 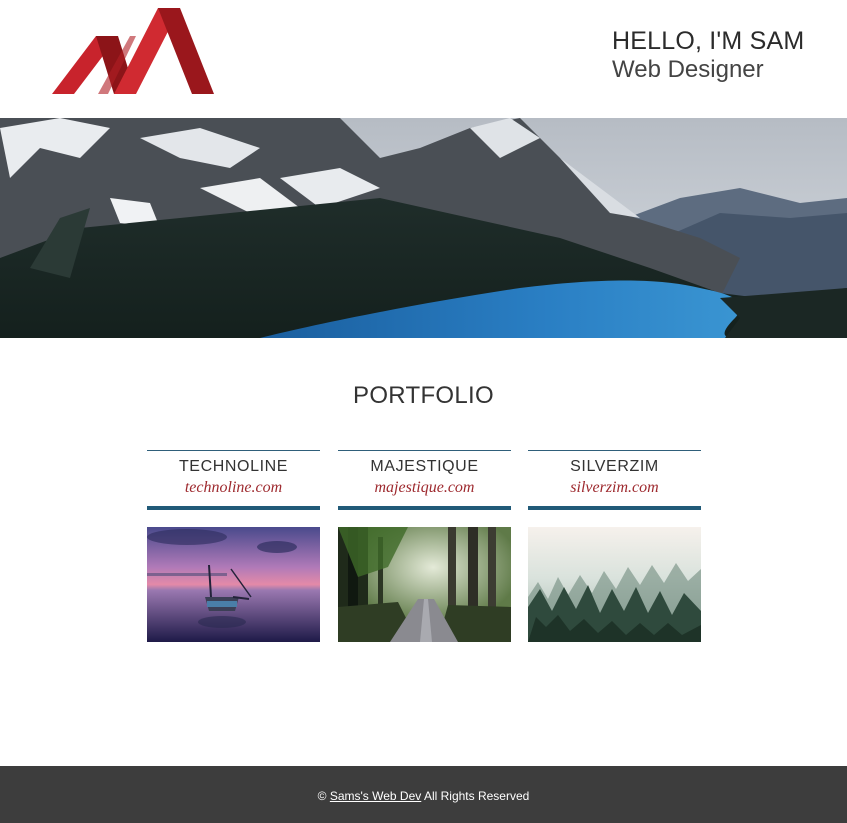 What do you see at coordinates (424, 488) in the screenshot?
I see `portfolio-card-url: majestique.com` at bounding box center [424, 488].